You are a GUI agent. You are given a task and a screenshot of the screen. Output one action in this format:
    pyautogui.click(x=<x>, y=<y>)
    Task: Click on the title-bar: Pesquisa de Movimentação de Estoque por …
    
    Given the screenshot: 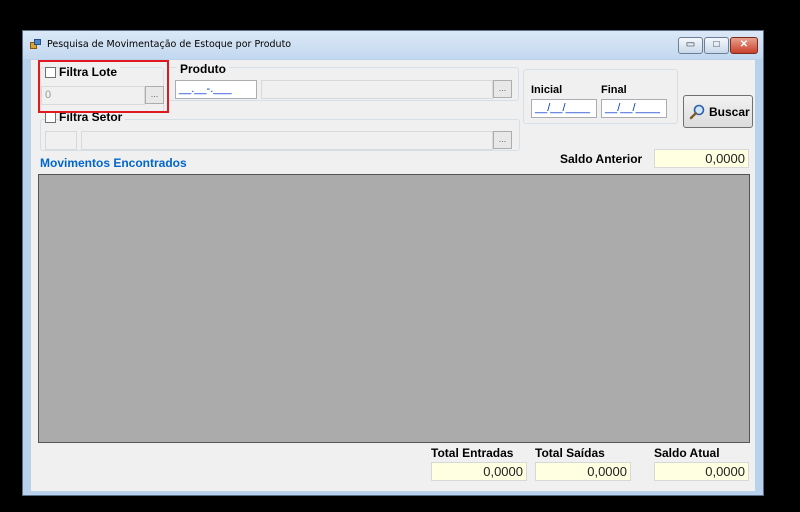 What is the action you would take?
    pyautogui.click(x=393, y=45)
    